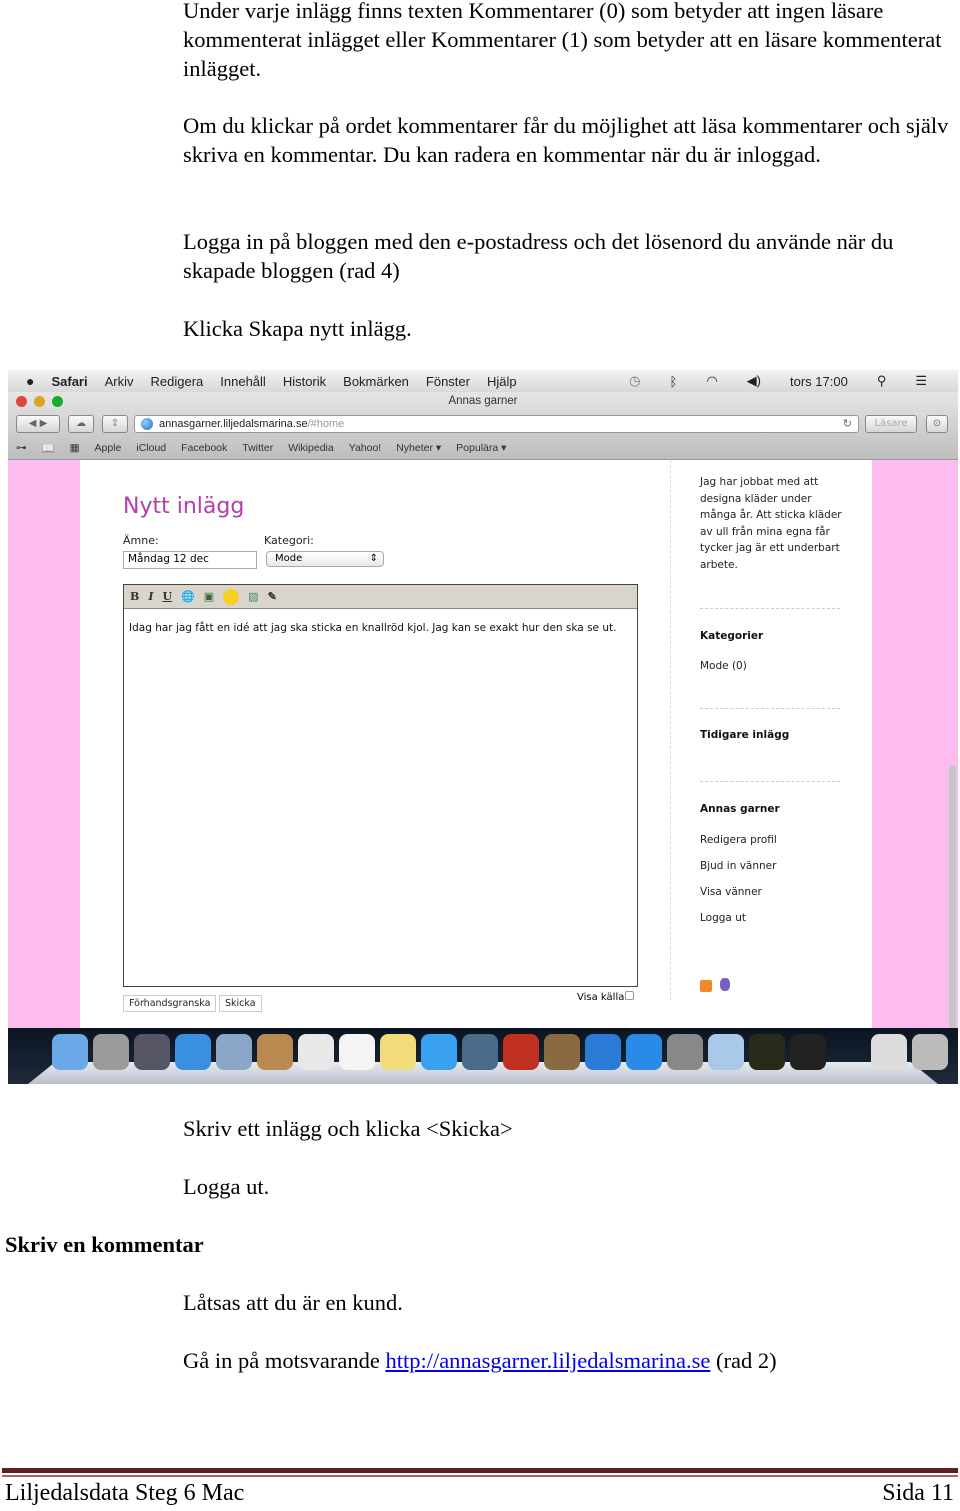  What do you see at coordinates (481, 448) in the screenshot?
I see `bookmark-populara: Populära ▾` at bounding box center [481, 448].